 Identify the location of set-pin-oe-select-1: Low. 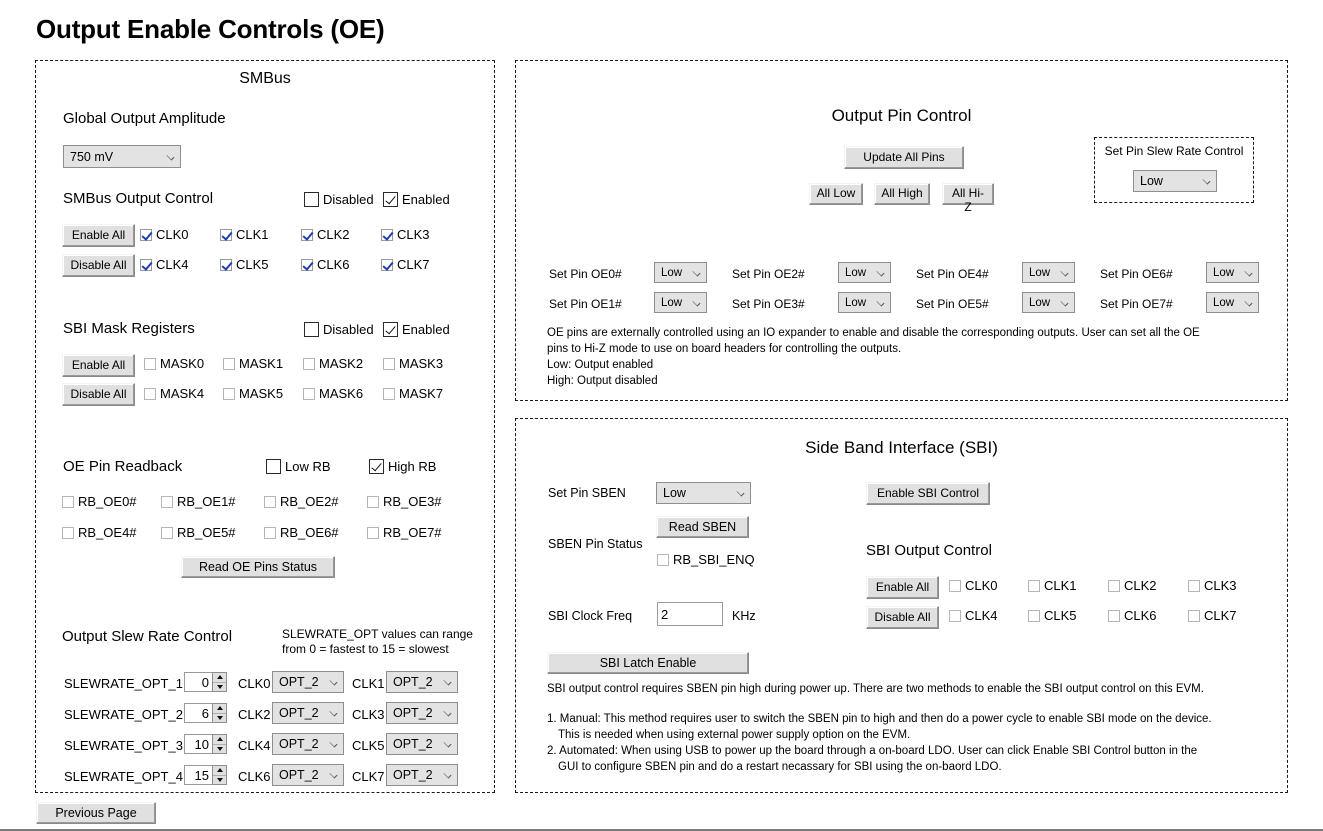
(680, 302).